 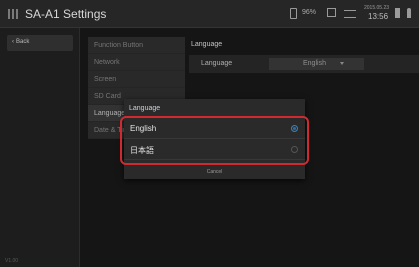 I want to click on radio-selected-icon, so click(x=294, y=128).